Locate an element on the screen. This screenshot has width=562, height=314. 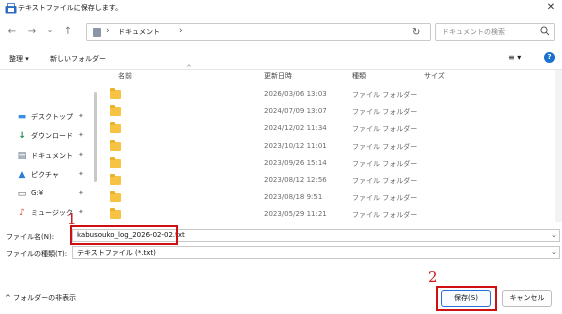
help-icon: ? is located at coordinates (549, 57).